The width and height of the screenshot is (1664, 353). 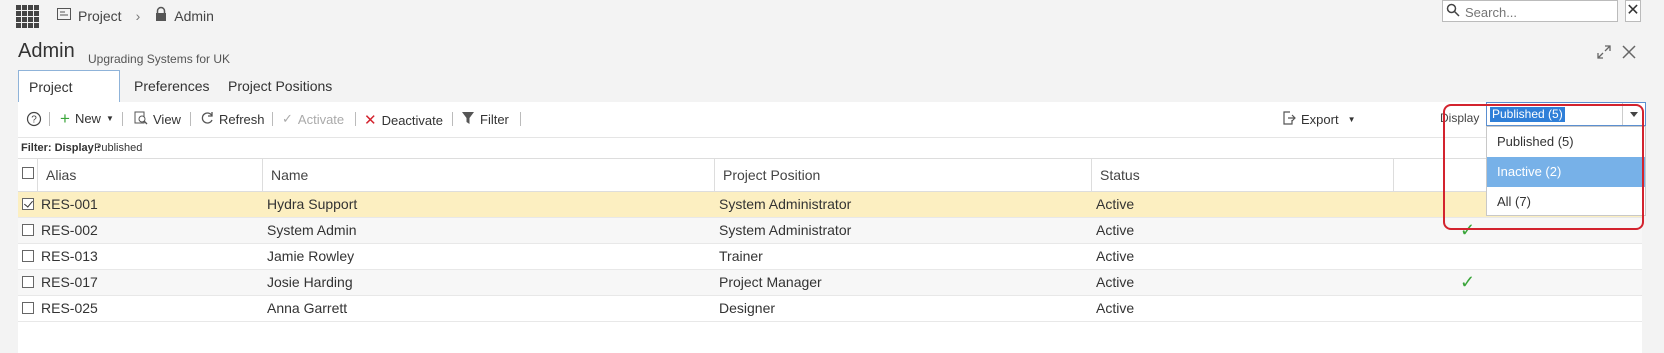 What do you see at coordinates (69, 308) in the screenshot?
I see `cell-alias: RES-025` at bounding box center [69, 308].